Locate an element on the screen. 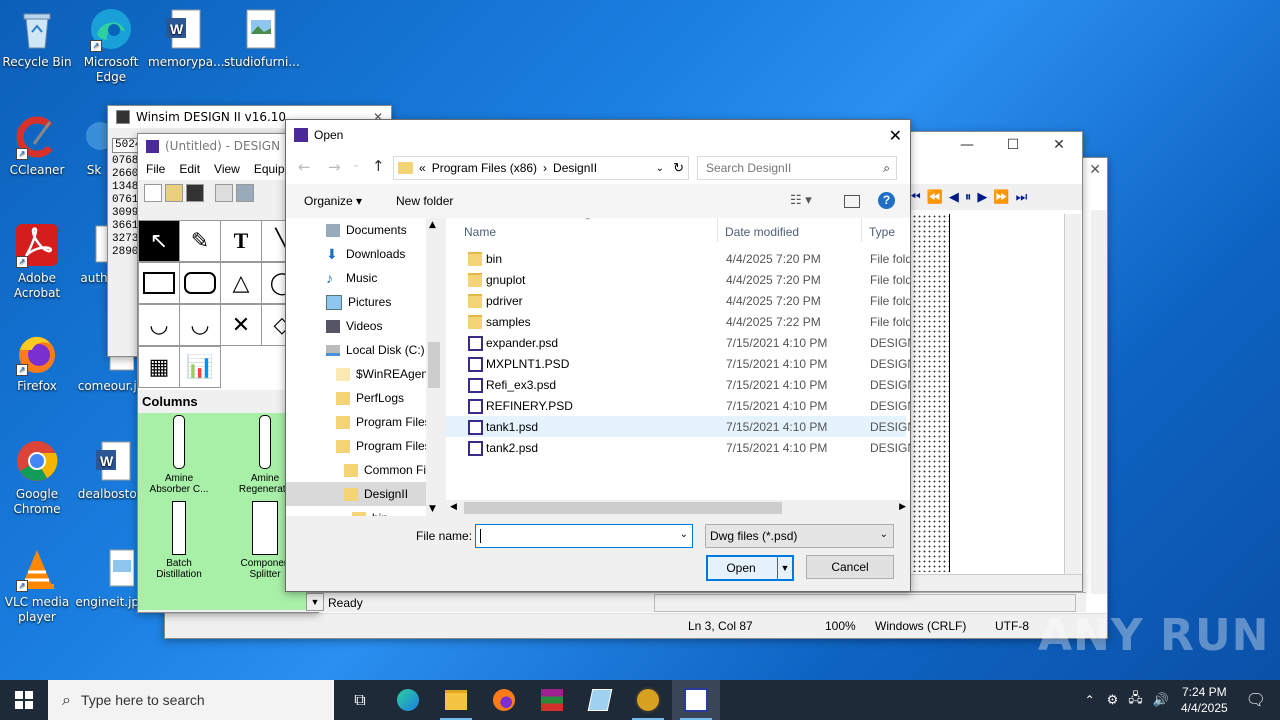 The height and width of the screenshot is (720, 1280). nav-bin: bin is located at coordinates (337, 511).